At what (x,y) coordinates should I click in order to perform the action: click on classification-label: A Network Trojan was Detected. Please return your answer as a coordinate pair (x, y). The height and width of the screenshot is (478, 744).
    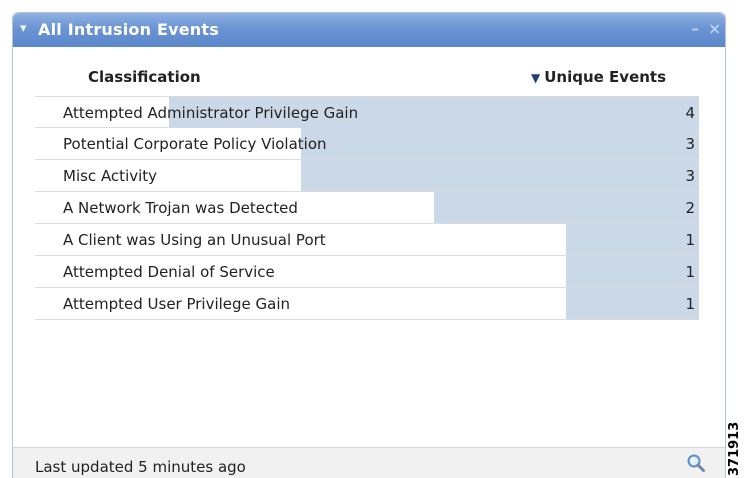
    Looking at the image, I should click on (180, 208).